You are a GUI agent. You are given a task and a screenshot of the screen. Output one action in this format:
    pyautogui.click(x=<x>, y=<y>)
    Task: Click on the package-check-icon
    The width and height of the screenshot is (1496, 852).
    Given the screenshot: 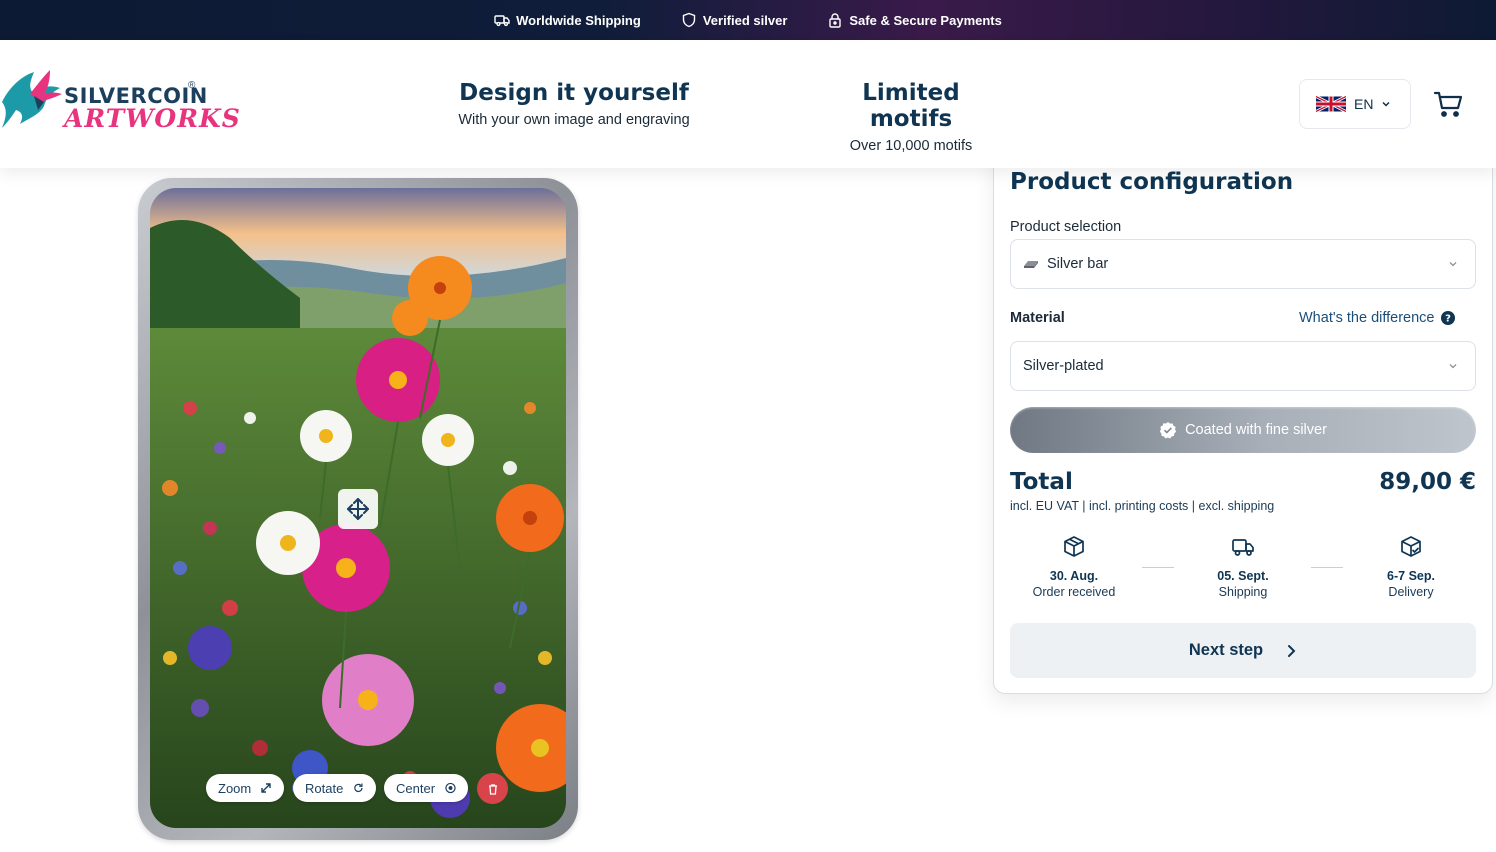 What is the action you would take?
    pyautogui.click(x=1411, y=546)
    